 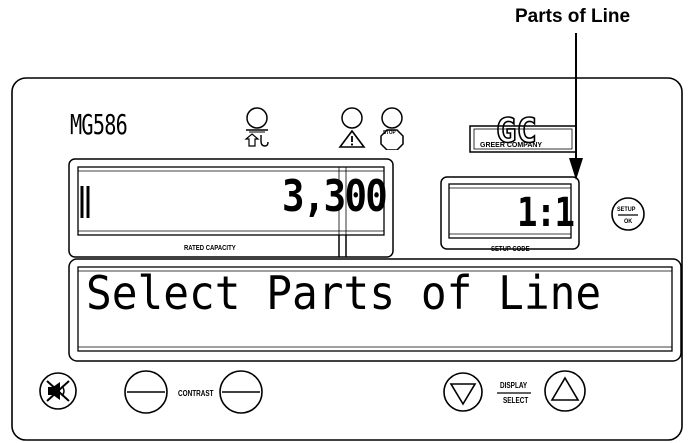 I want to click on contrast-decrease-button, so click(x=146, y=392).